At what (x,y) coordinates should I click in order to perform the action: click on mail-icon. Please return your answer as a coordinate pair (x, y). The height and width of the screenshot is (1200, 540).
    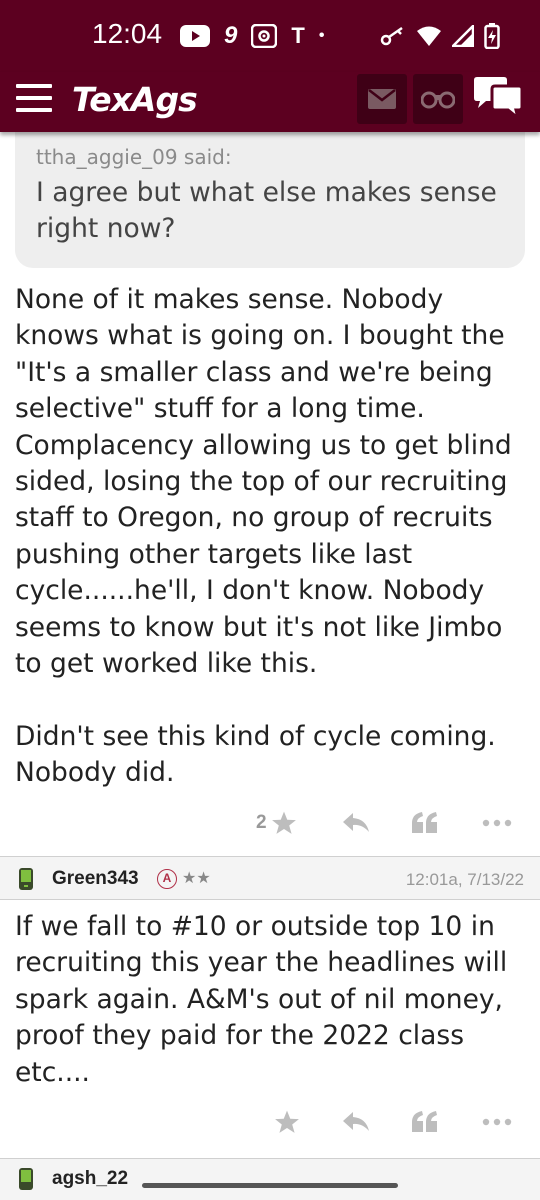
    Looking at the image, I should click on (382, 99).